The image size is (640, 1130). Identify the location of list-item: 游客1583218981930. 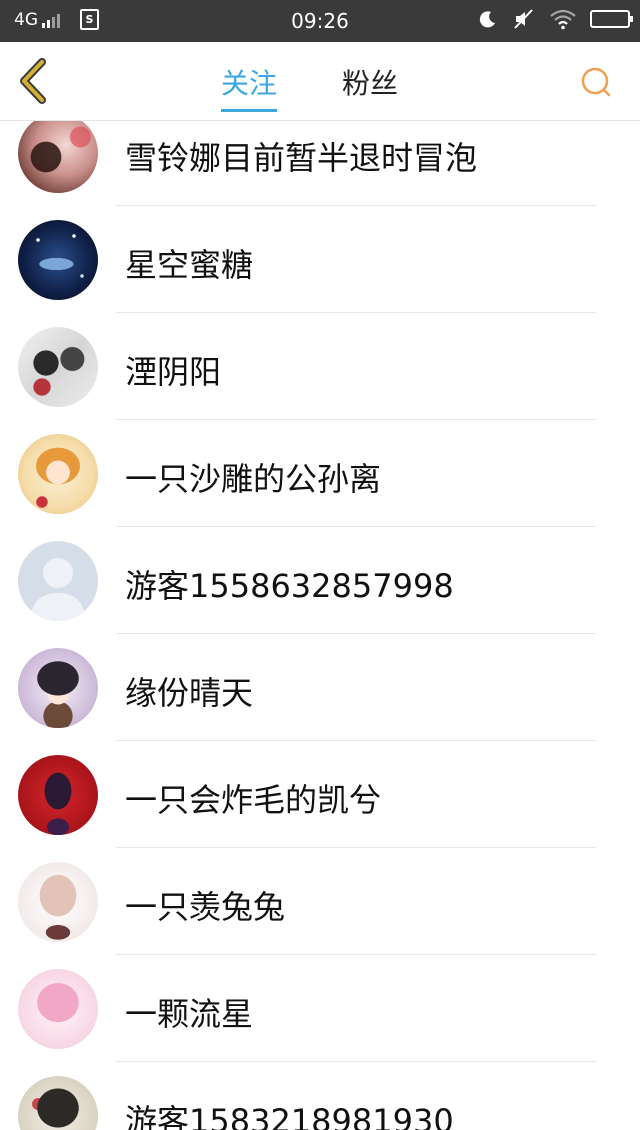
(320, 1096).